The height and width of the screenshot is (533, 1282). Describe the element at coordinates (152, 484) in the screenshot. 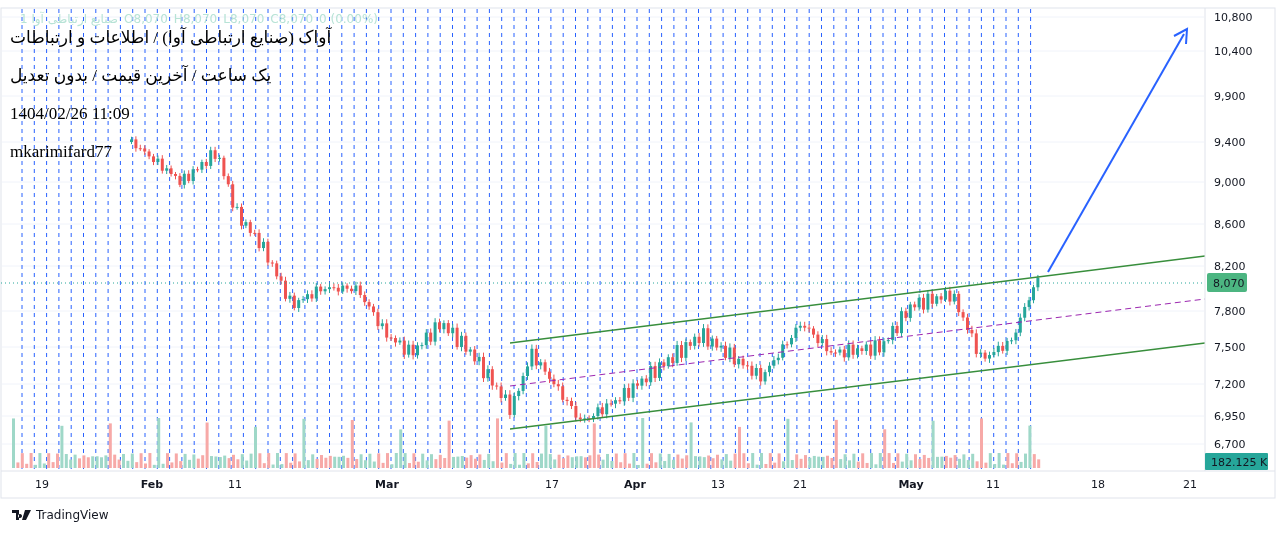

I see `date-label: Feb` at that location.